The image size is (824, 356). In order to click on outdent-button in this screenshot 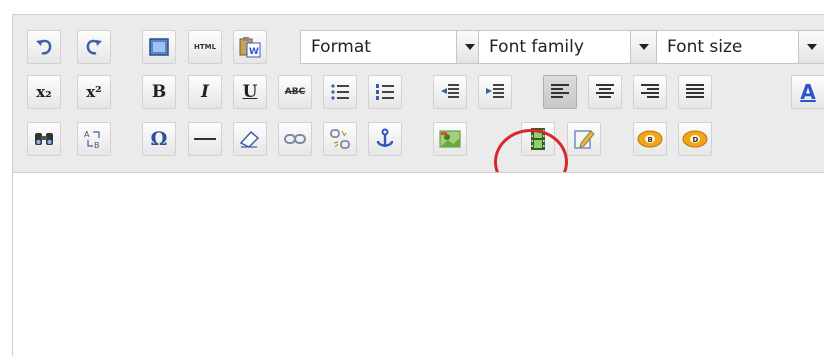, I will do `click(450, 92)`.